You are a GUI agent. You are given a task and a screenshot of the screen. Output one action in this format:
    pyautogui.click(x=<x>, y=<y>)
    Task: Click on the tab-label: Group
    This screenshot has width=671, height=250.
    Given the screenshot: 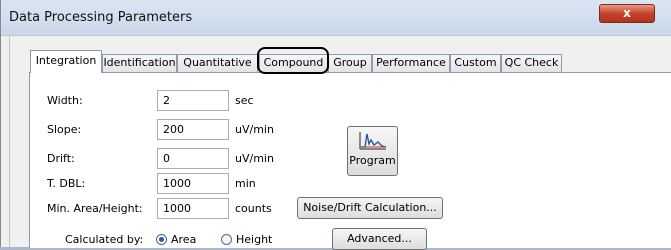 What is the action you would take?
    pyautogui.click(x=350, y=62)
    